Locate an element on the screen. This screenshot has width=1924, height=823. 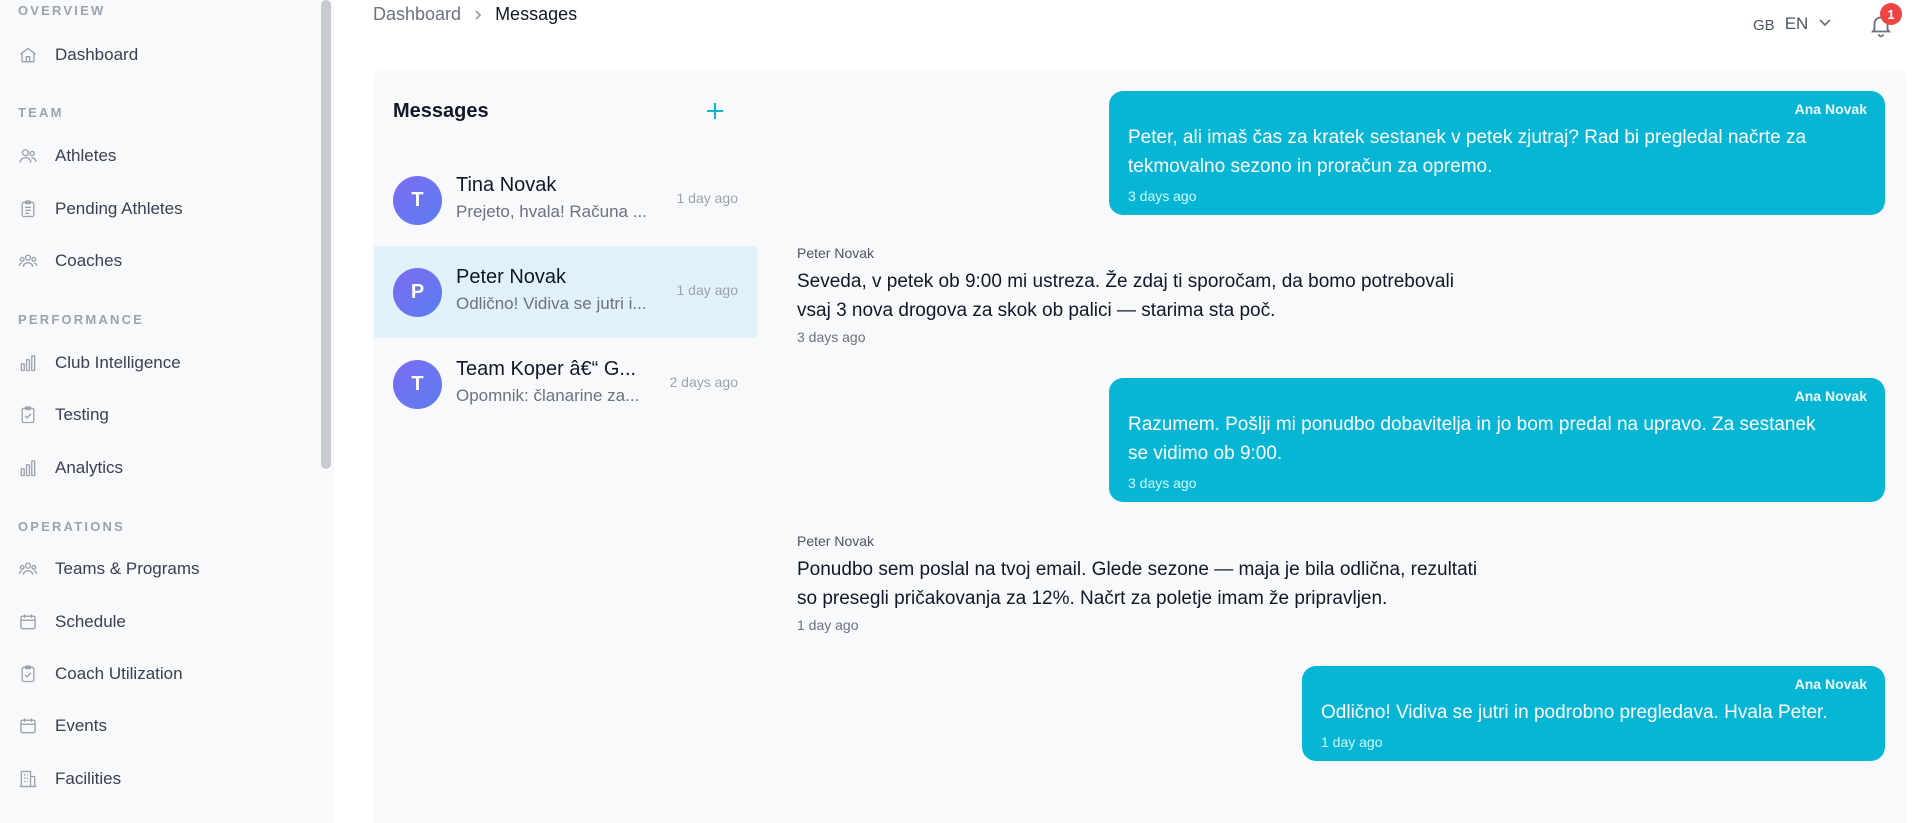
sidebar-item-dashboard: Dashboard is located at coordinates (163, 55).